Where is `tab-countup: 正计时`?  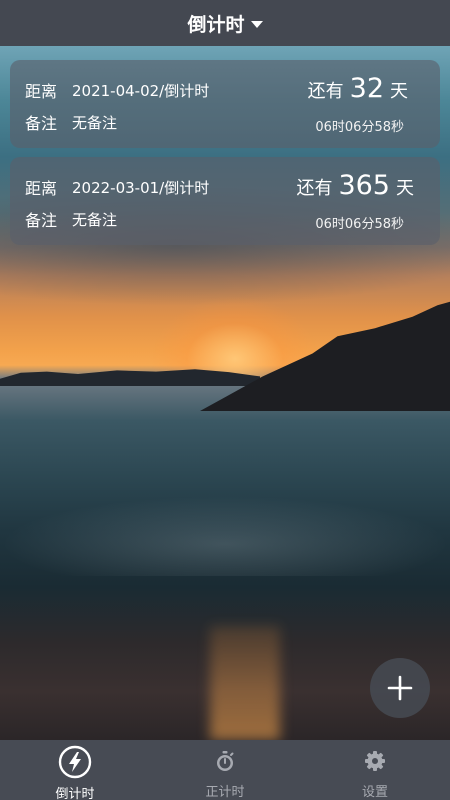
tab-countup: 正计时 is located at coordinates (225, 770).